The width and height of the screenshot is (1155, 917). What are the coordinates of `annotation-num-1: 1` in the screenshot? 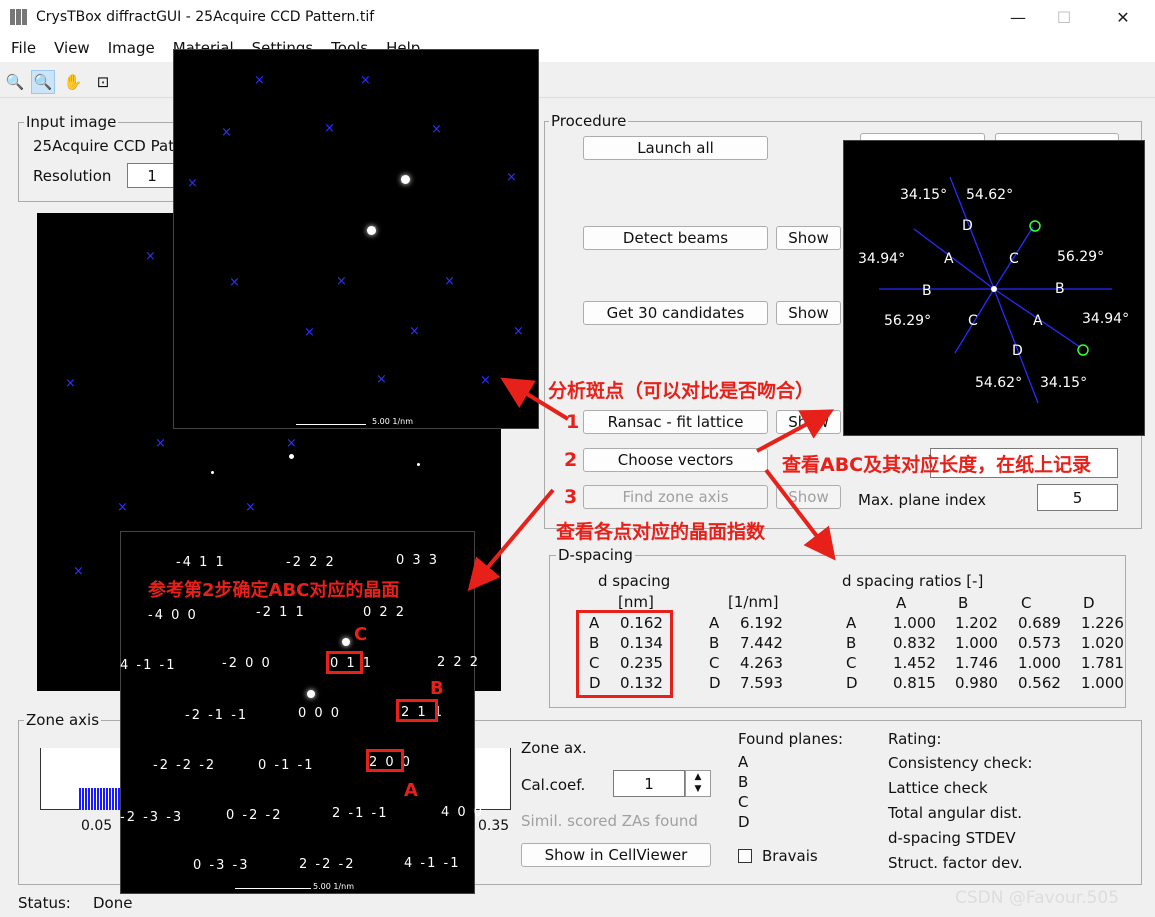 It's located at (573, 422).